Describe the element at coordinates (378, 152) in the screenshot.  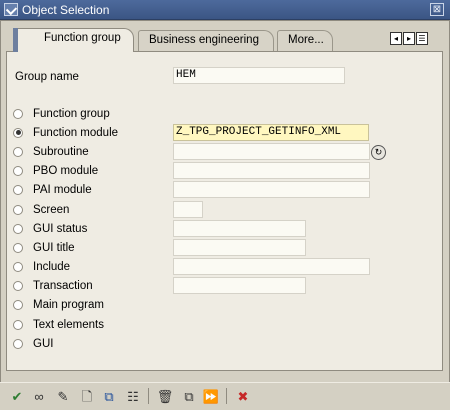
I see `search-help-button: ↻` at that location.